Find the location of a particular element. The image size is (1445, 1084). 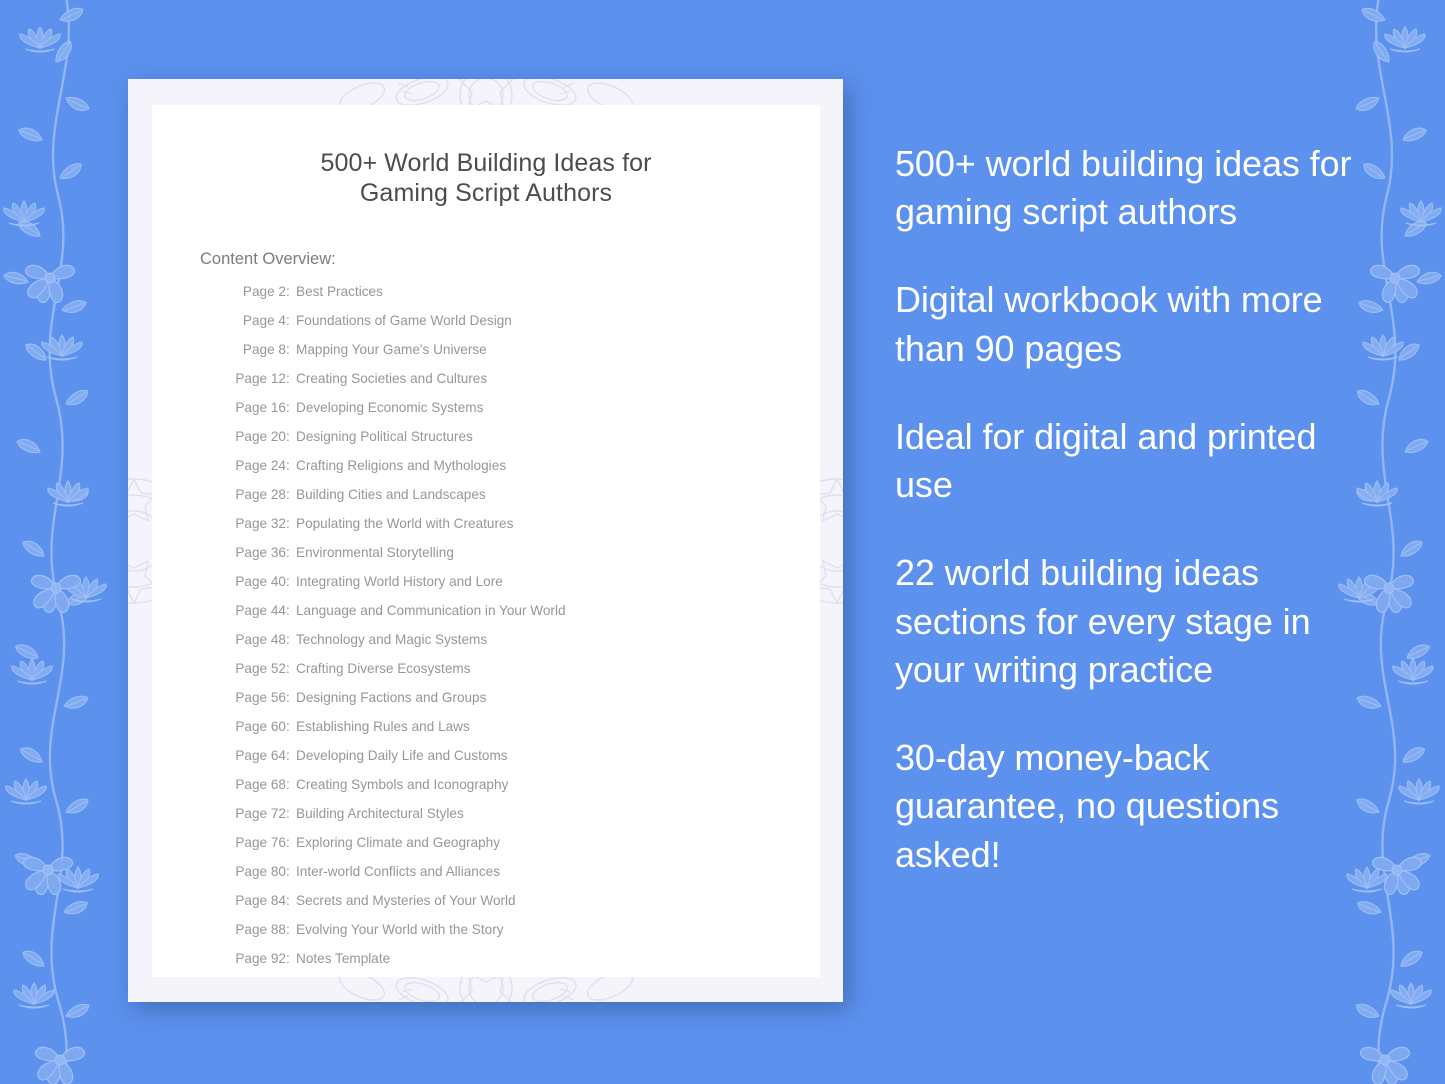

toc-entry-title: Notes Template is located at coordinates (343, 958).